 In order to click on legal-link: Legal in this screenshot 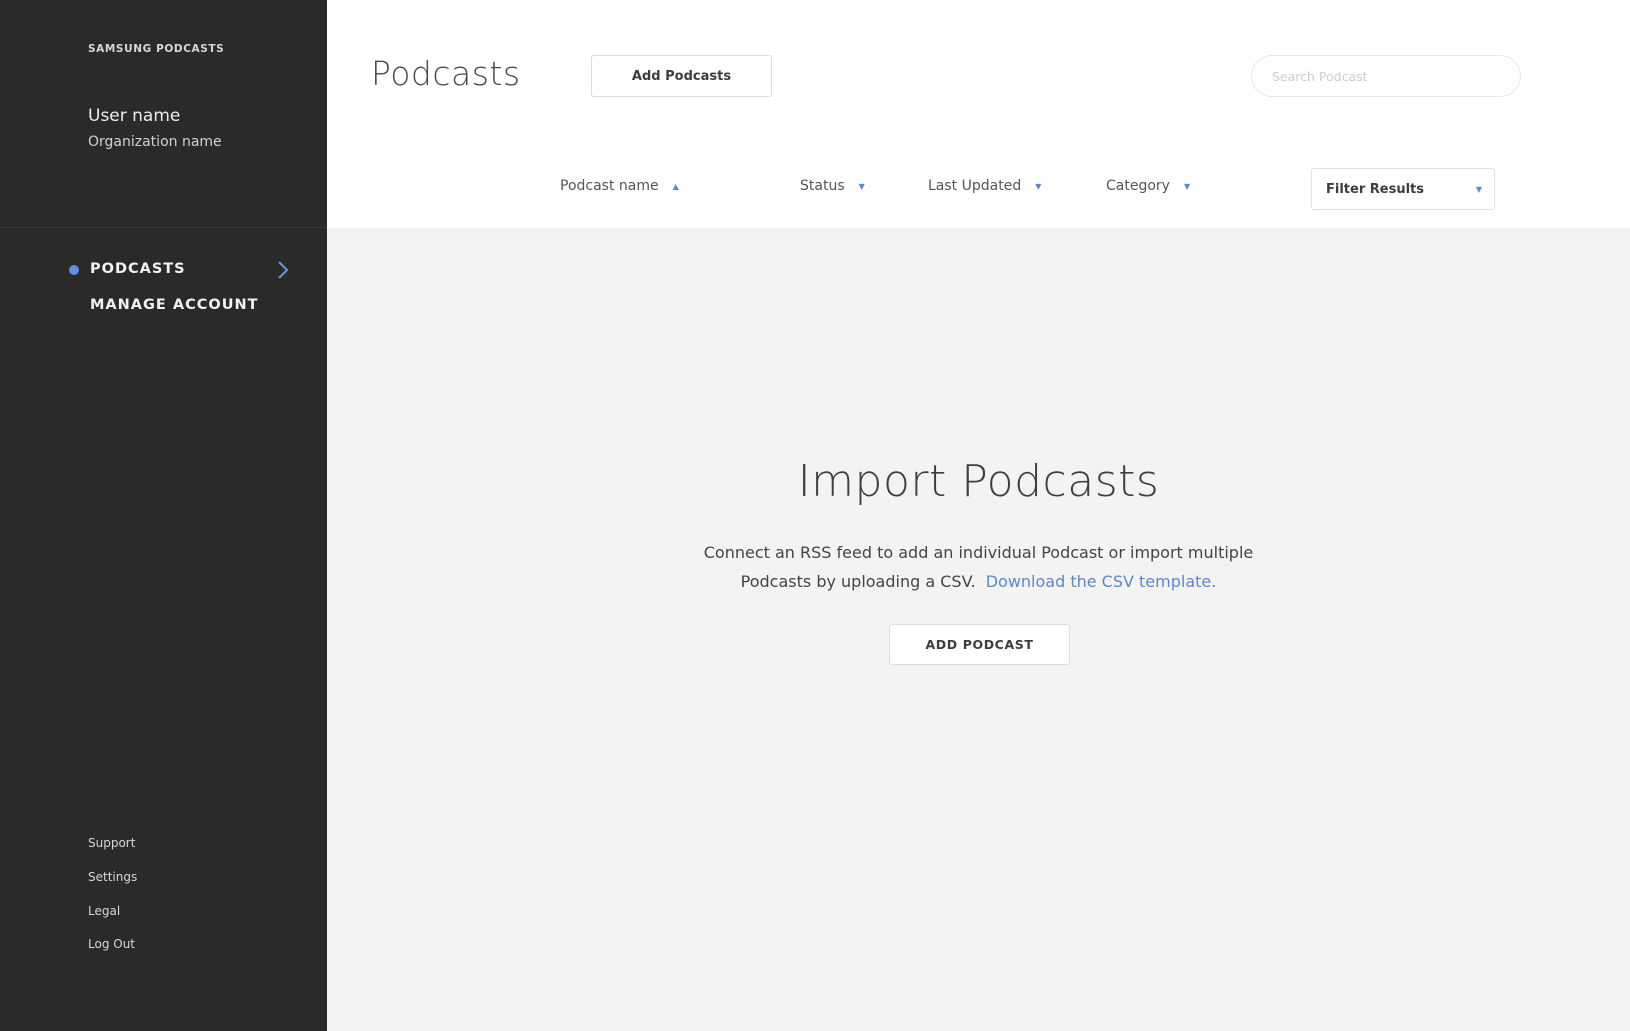, I will do `click(104, 911)`.